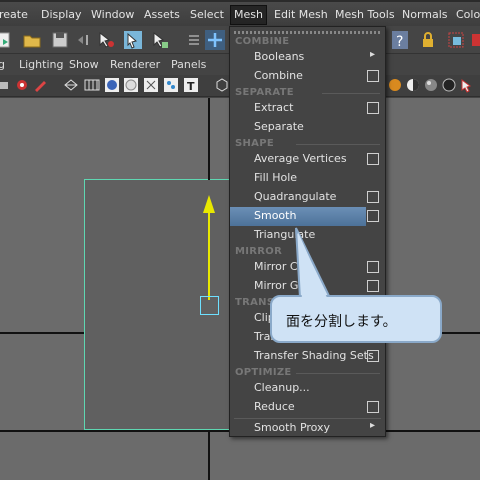 The image size is (480, 480). Describe the element at coordinates (254, 143) in the screenshot. I see `section-shape: SHAPE` at that location.